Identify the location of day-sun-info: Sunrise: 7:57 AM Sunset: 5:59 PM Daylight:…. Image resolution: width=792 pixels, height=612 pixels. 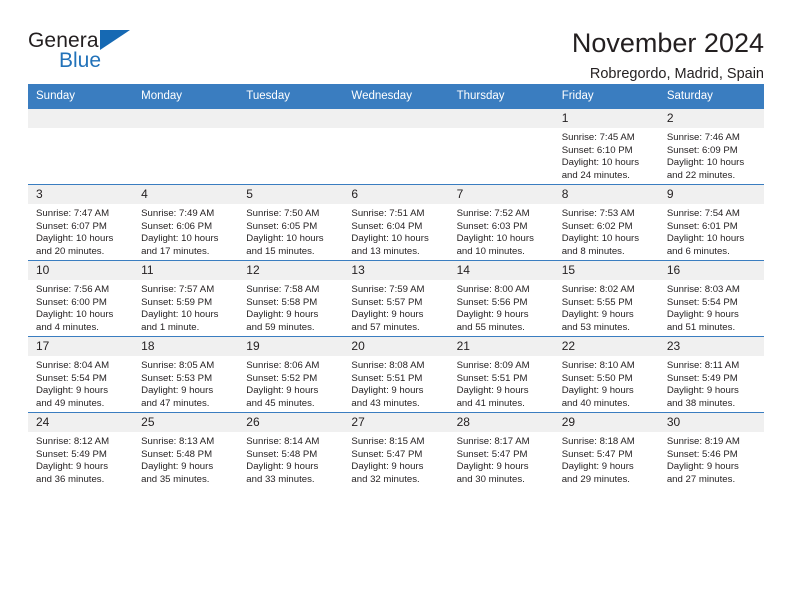
(185, 307).